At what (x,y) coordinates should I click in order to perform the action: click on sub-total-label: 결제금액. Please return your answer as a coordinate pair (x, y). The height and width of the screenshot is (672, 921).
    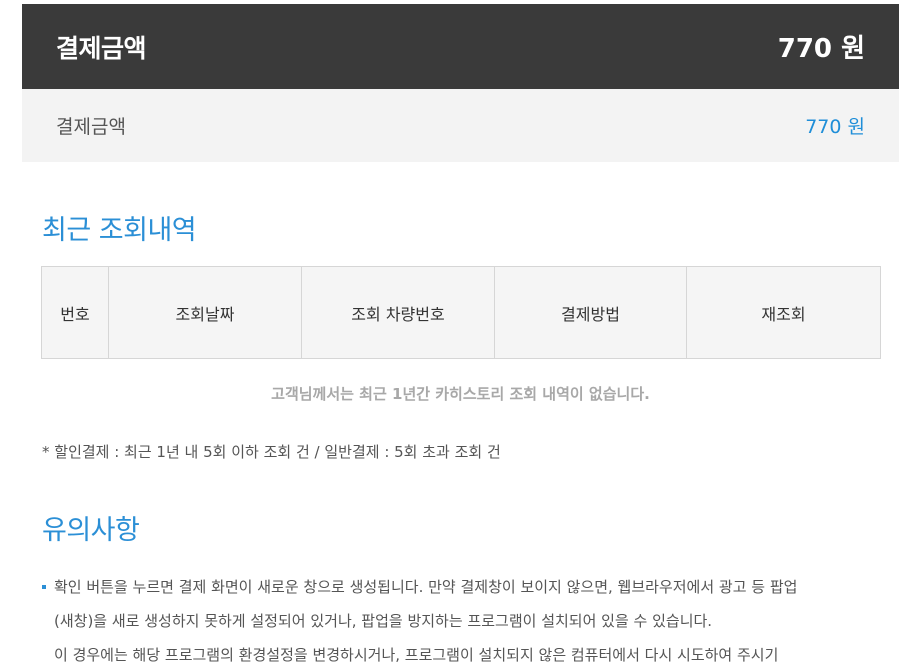
    Looking at the image, I should click on (91, 127).